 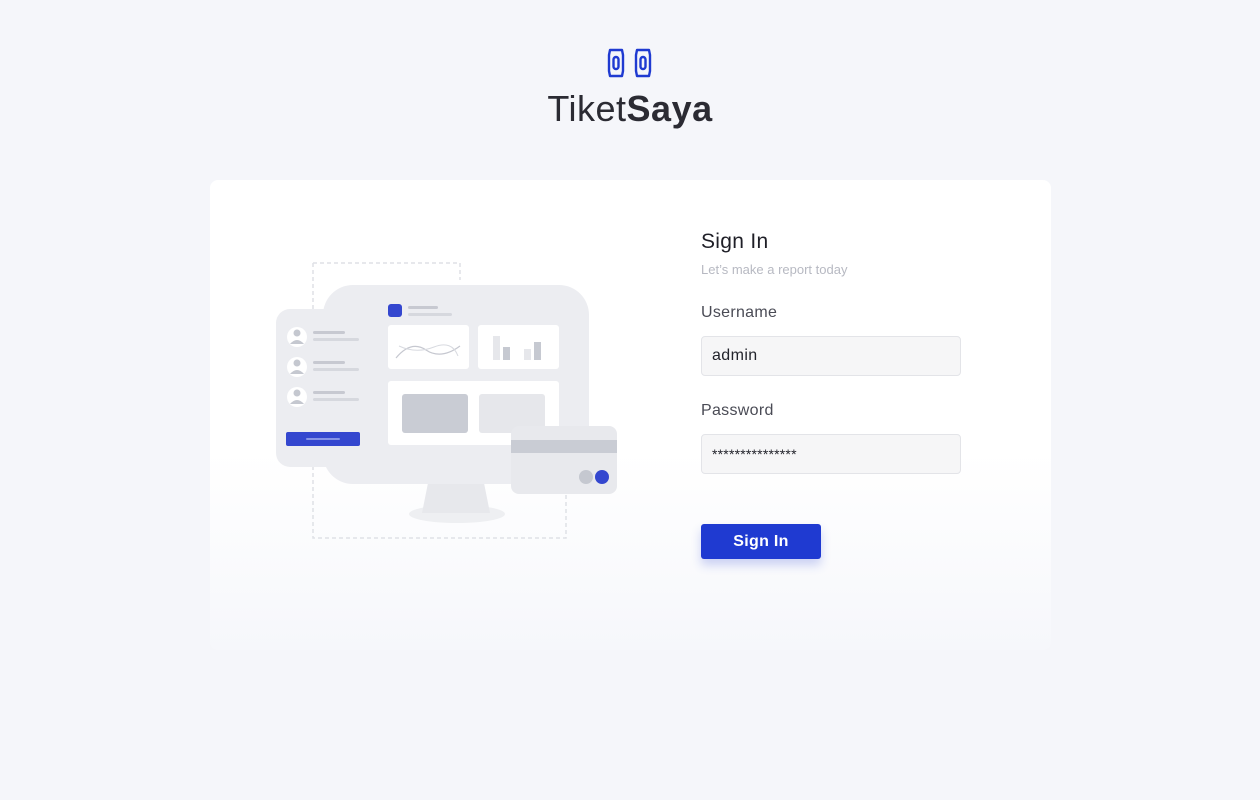 What do you see at coordinates (739, 312) in the screenshot?
I see `username-label: Username` at bounding box center [739, 312].